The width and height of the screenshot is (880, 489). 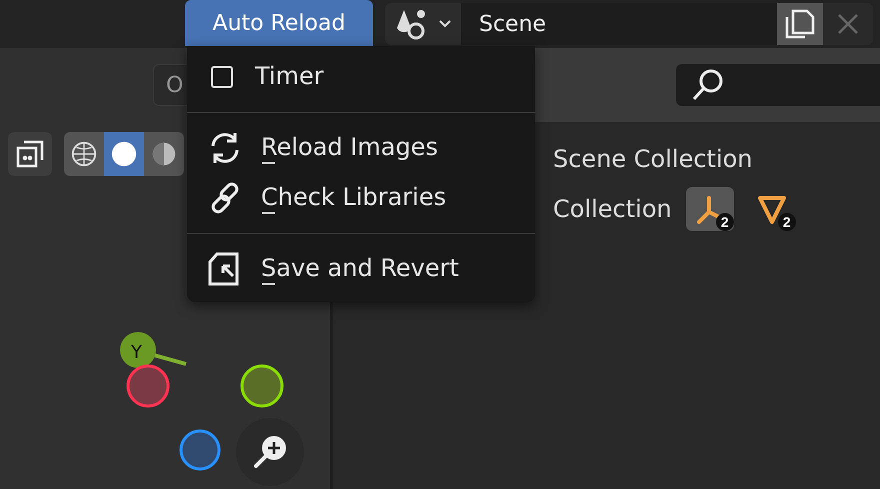 I want to click on solid-sphere-icon, so click(x=124, y=154).